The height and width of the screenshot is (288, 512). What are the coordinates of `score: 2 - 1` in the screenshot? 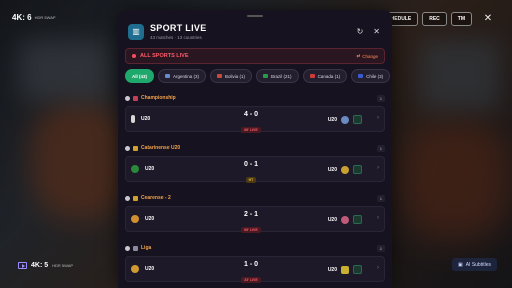 It's located at (250, 214).